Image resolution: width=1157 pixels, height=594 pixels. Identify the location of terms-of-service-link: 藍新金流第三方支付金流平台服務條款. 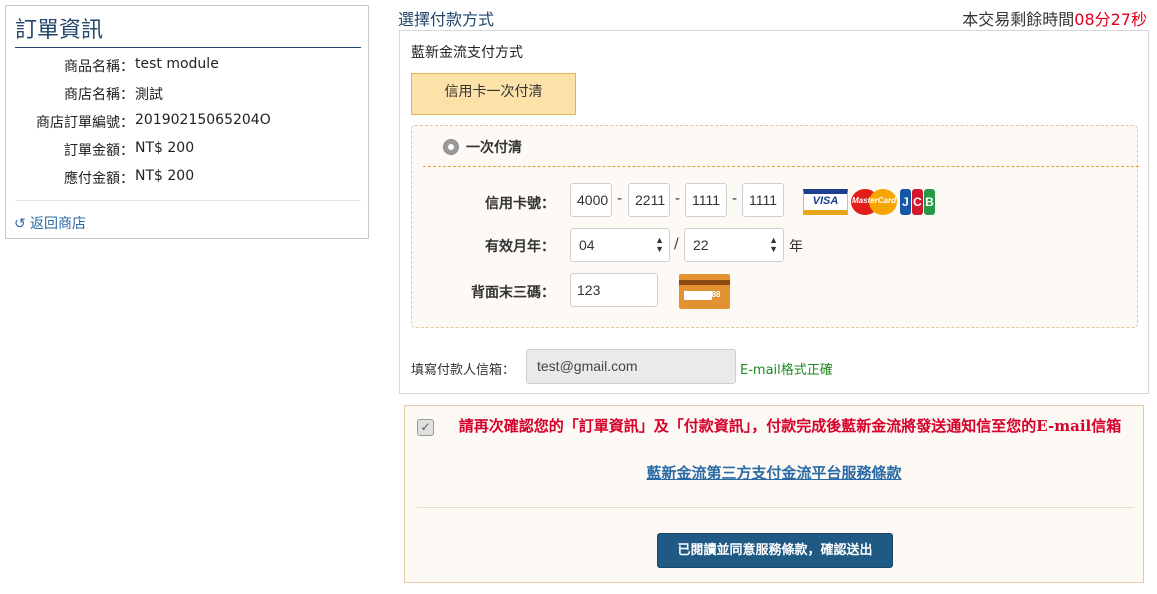
(774, 472).